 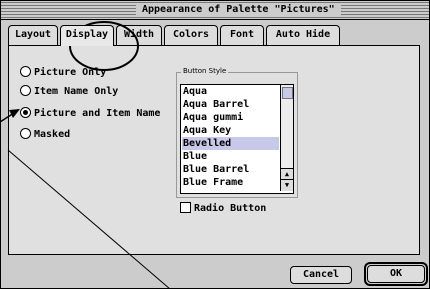 I want to click on tab-colors: Colors, so click(x=191, y=35).